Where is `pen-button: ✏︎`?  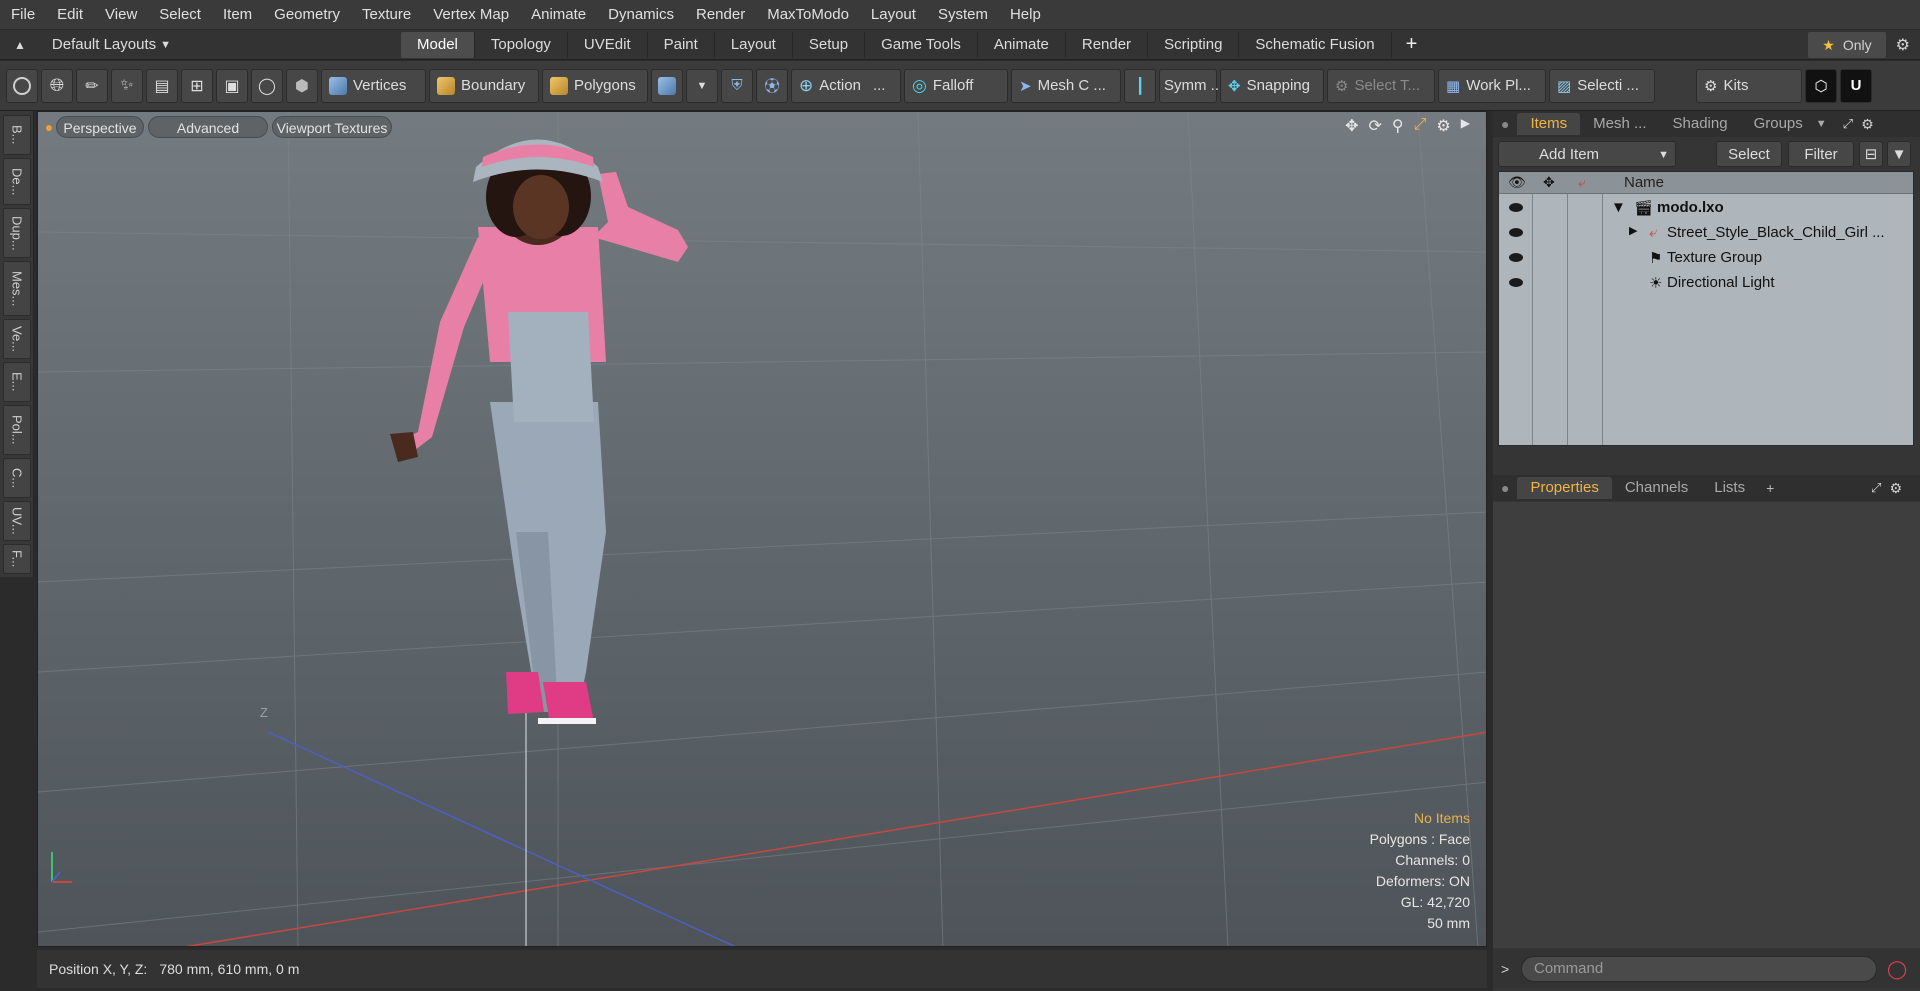
pen-button: ✏︎ is located at coordinates (92, 85).